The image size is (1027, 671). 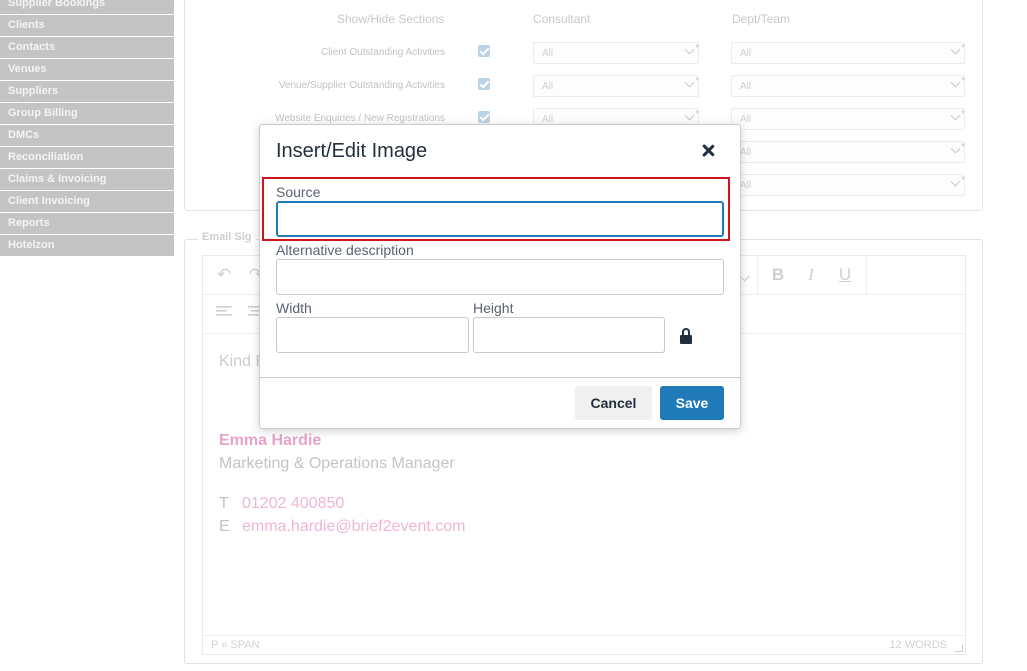 I want to click on dept-team-header: Dept/Team, so click(x=761, y=19).